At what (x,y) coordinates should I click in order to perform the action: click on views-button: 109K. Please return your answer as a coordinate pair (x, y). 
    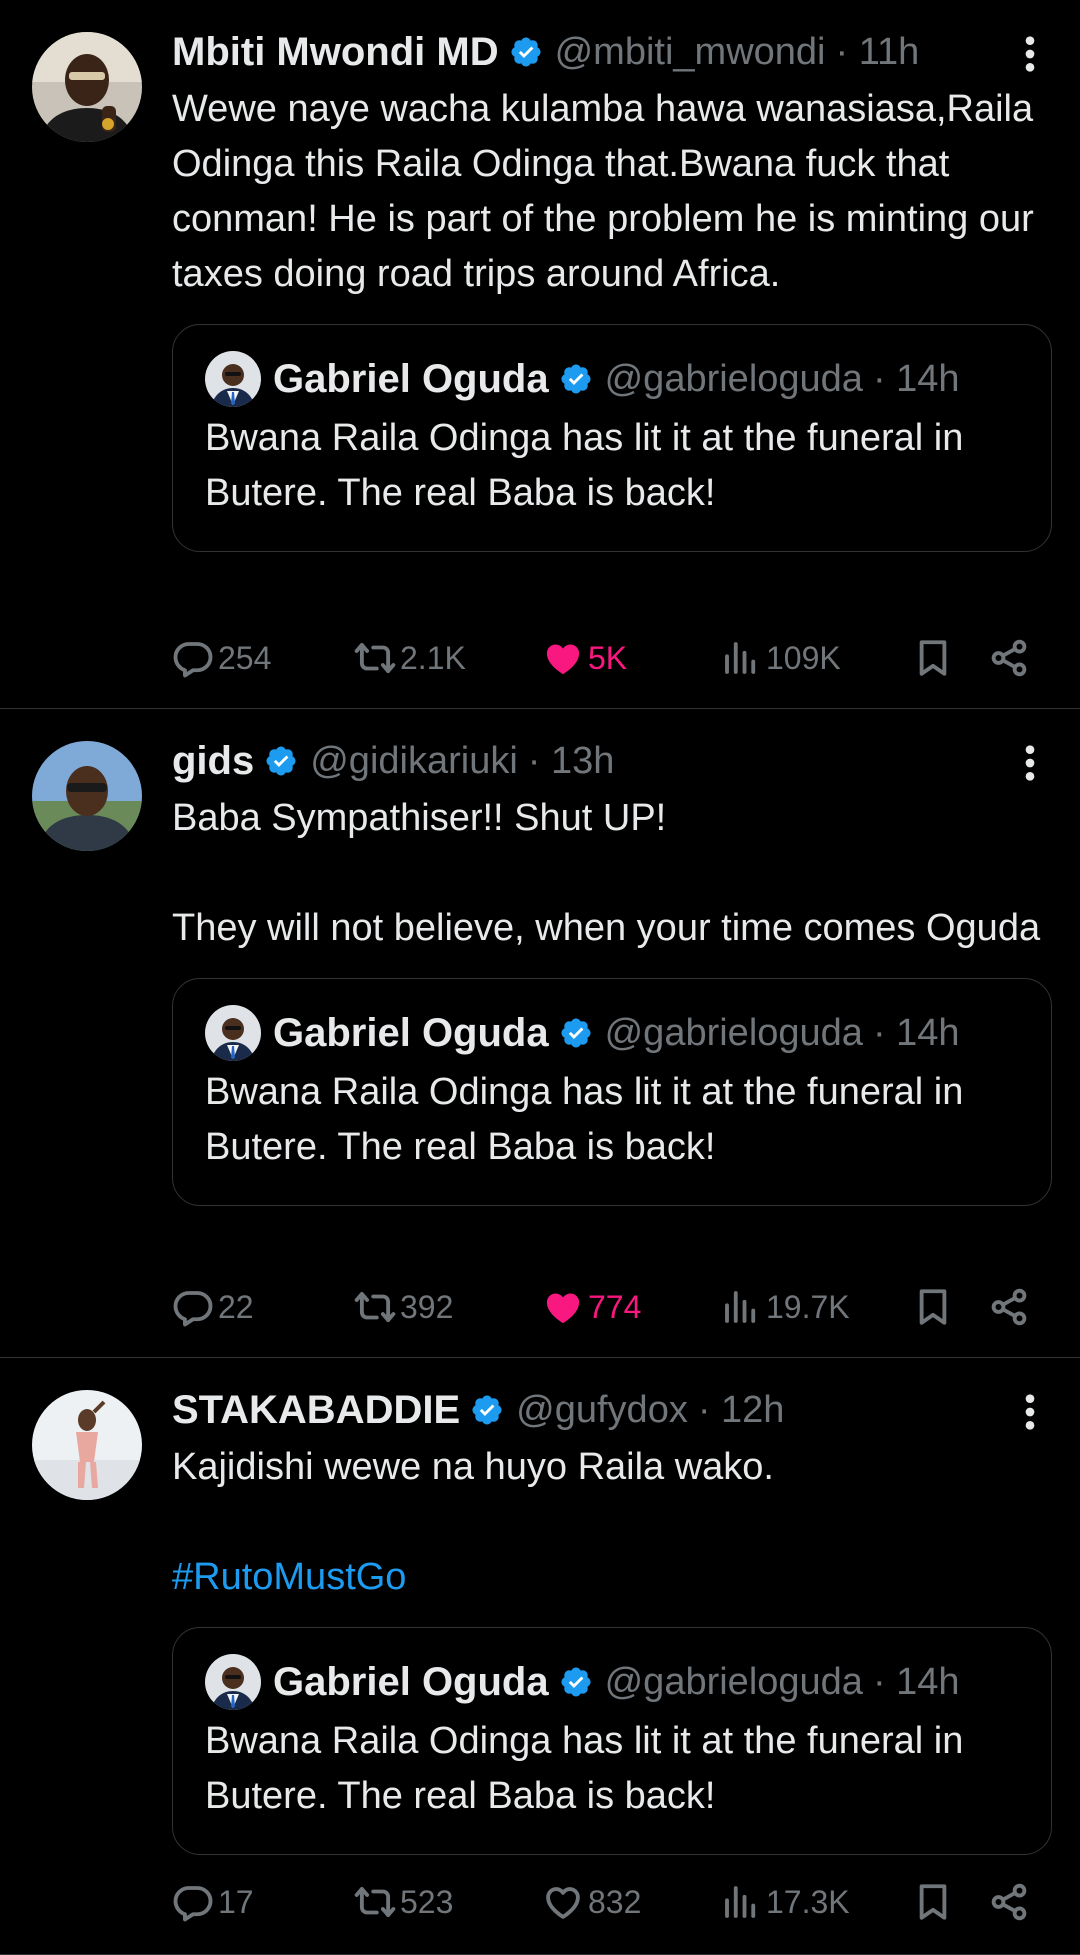
    Looking at the image, I should click on (816, 658).